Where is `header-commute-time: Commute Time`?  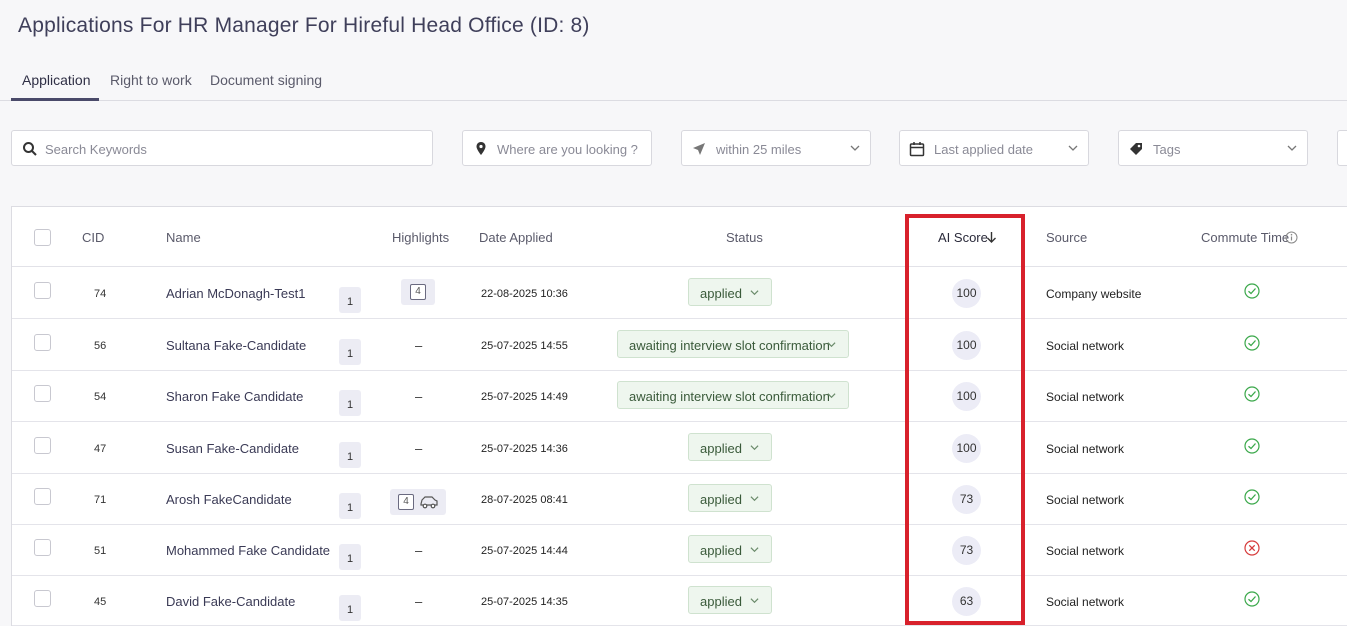
header-commute-time: Commute Time is located at coordinates (1249, 237).